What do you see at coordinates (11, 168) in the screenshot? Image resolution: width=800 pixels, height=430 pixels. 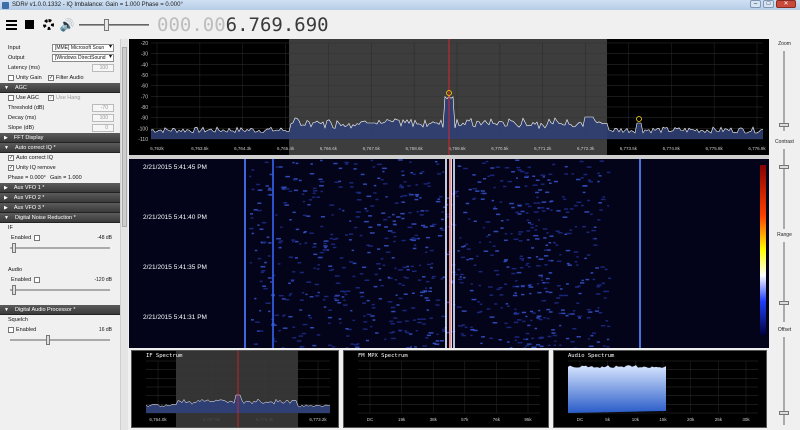 I see `unity-iq-checkbox: ✓` at bounding box center [11, 168].